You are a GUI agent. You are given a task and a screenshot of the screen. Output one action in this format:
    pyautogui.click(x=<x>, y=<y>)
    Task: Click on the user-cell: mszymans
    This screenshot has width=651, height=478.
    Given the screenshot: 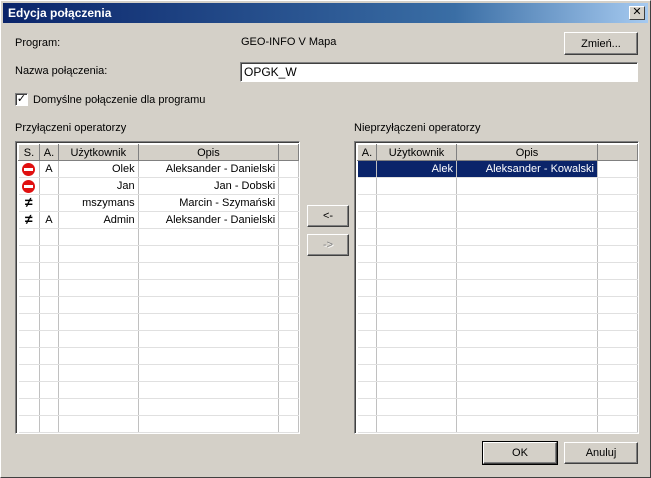 What is the action you would take?
    pyautogui.click(x=98, y=203)
    